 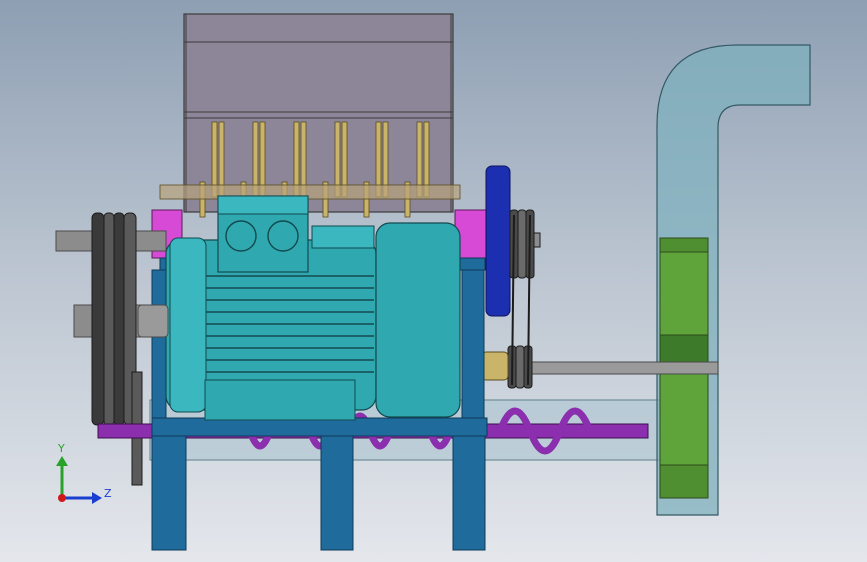 I want to click on left-pulley-stack, so click(x=117, y=349).